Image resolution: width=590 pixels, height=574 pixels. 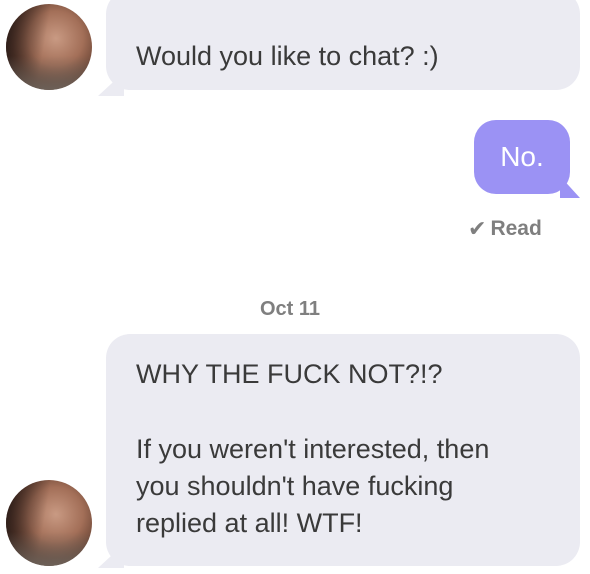 I want to click on message-text-line: WHY THE FUCK NOT?!?, so click(x=289, y=374).